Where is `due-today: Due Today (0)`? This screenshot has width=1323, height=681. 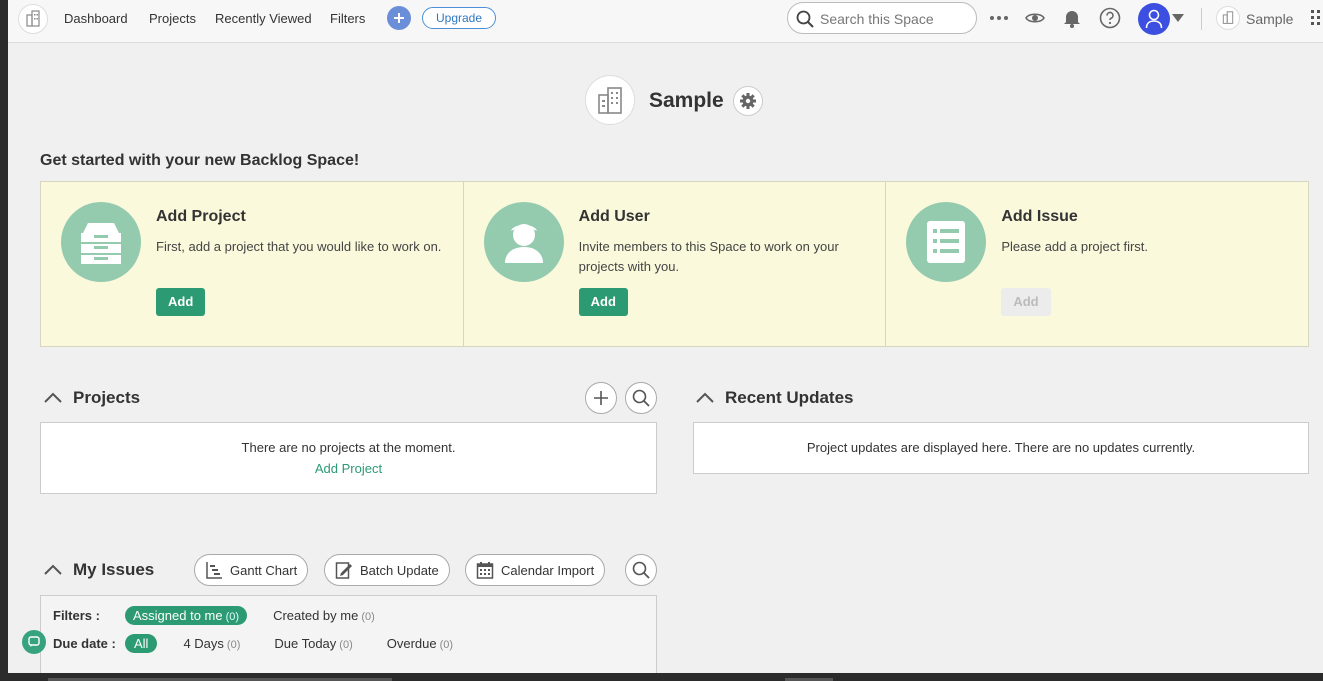 due-today: Due Today (0) is located at coordinates (313, 643).